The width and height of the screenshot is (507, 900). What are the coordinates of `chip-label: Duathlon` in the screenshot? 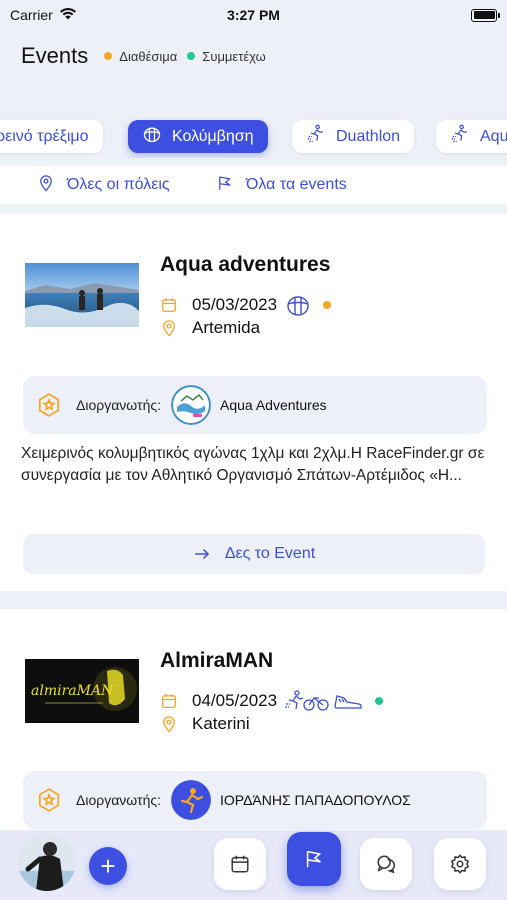 It's located at (368, 136).